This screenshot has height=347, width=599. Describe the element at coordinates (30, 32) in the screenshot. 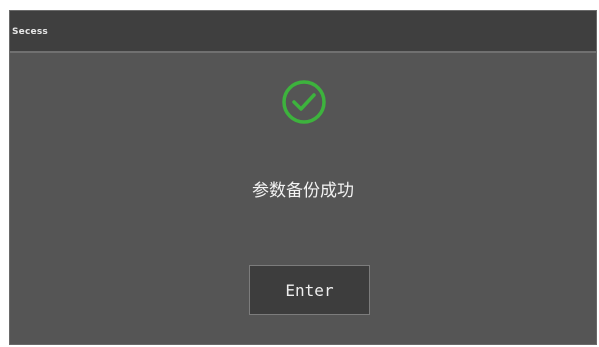

I see `dialog-title: Secess` at that location.